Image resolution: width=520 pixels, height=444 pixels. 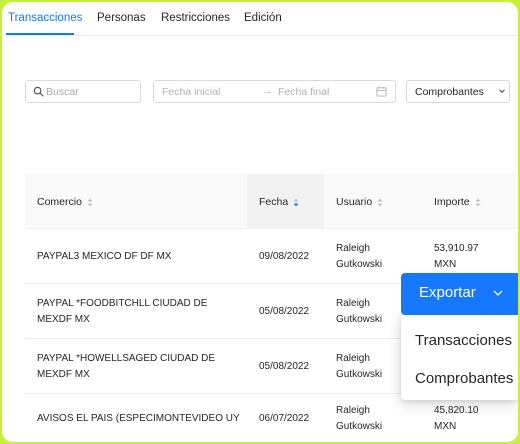 What do you see at coordinates (274, 91) in the screenshot?
I see `date-range-picker: Fecha inicial → Fecha final` at bounding box center [274, 91].